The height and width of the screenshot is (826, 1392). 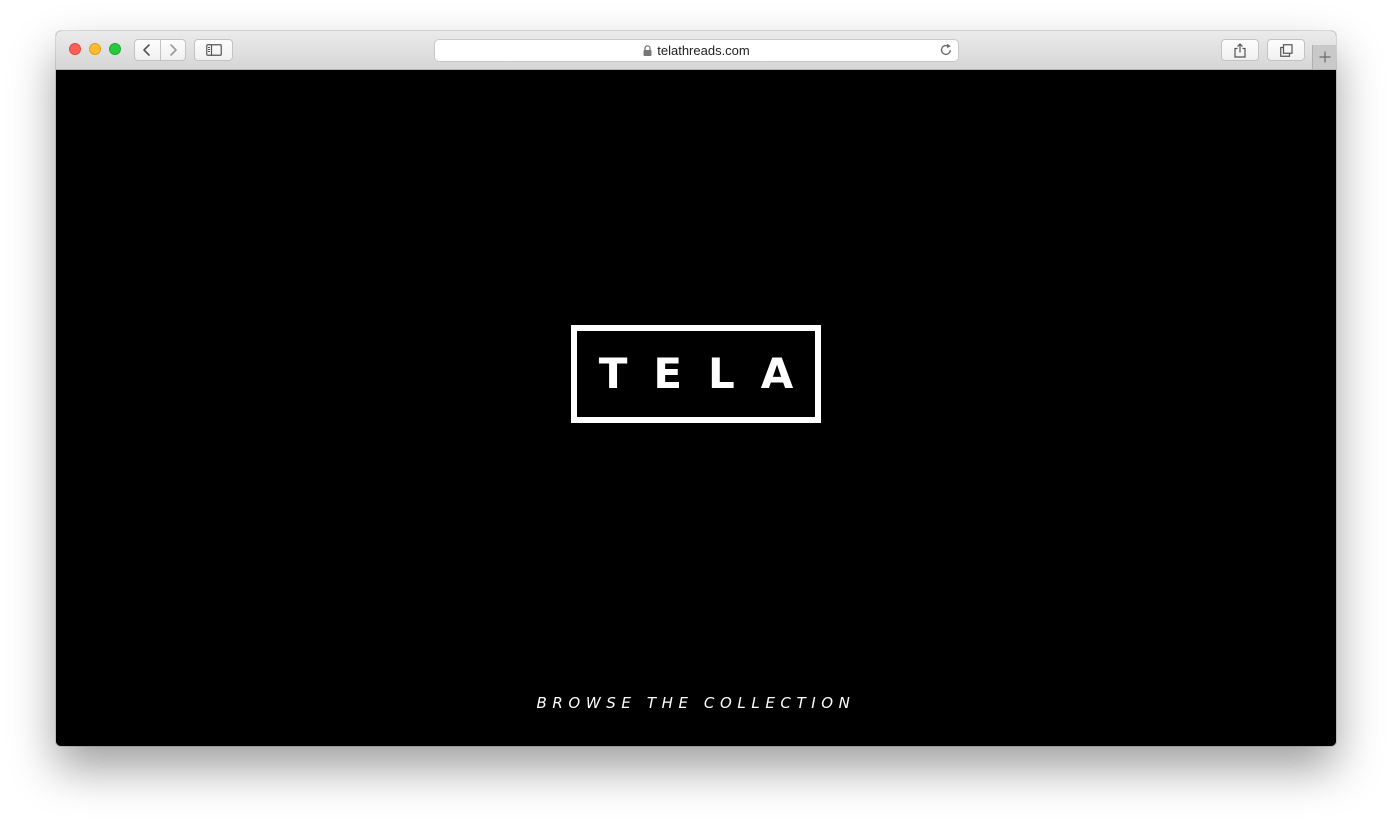 What do you see at coordinates (709, 373) in the screenshot?
I see `logo-text: TELA` at bounding box center [709, 373].